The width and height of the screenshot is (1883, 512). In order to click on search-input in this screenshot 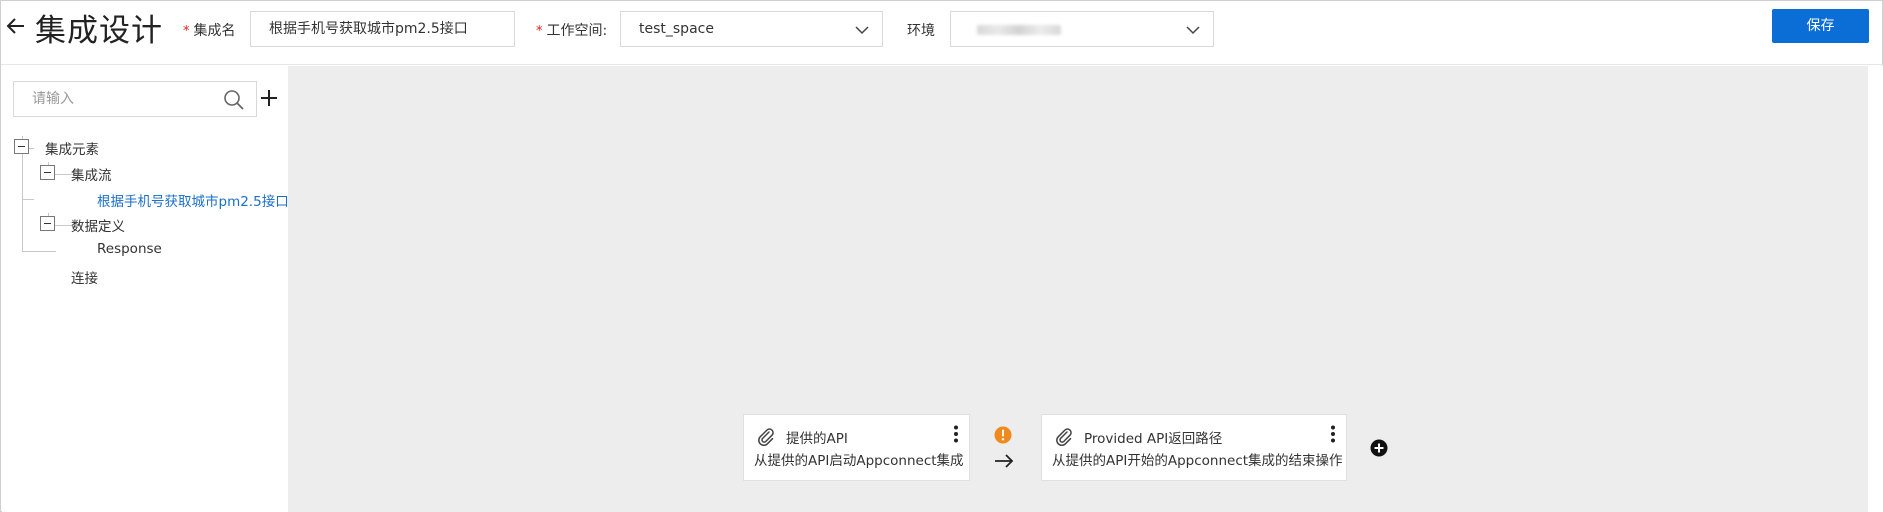, I will do `click(117, 99)`.